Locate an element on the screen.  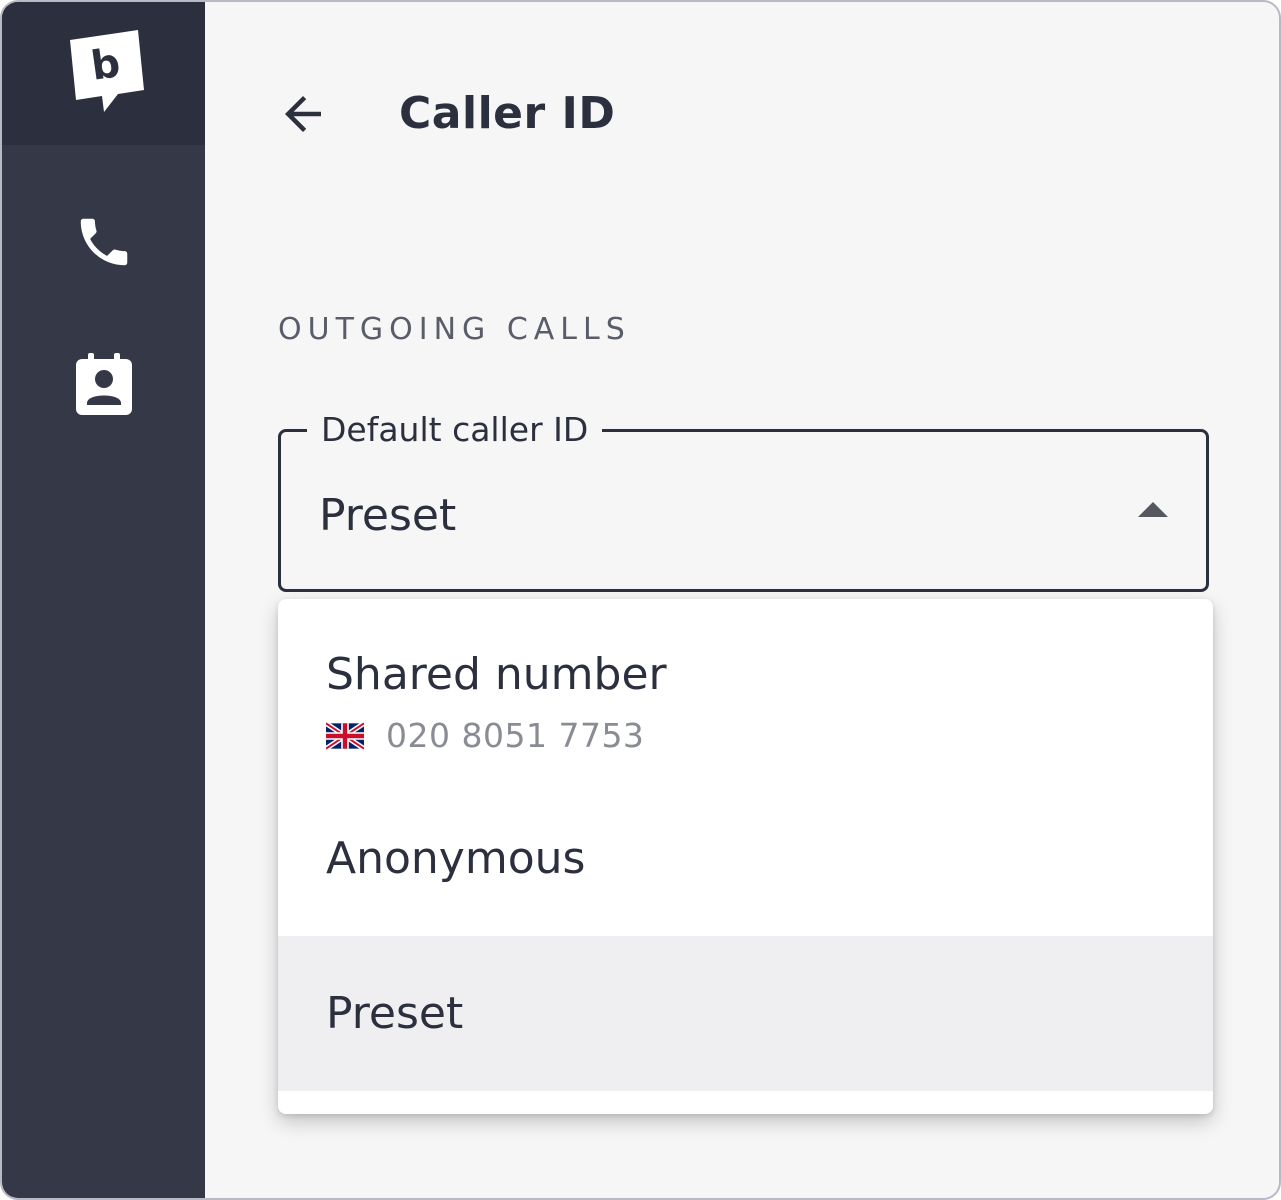
select-label: Default caller ID is located at coordinates (455, 430).